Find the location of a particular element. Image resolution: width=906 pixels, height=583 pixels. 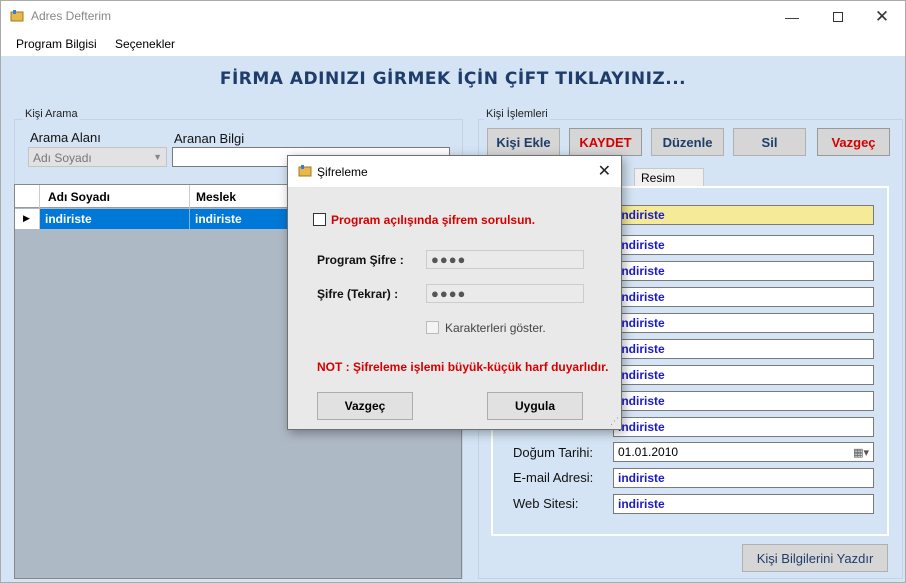

search-area-select: Adı Soyadı ▼ is located at coordinates (97, 157).